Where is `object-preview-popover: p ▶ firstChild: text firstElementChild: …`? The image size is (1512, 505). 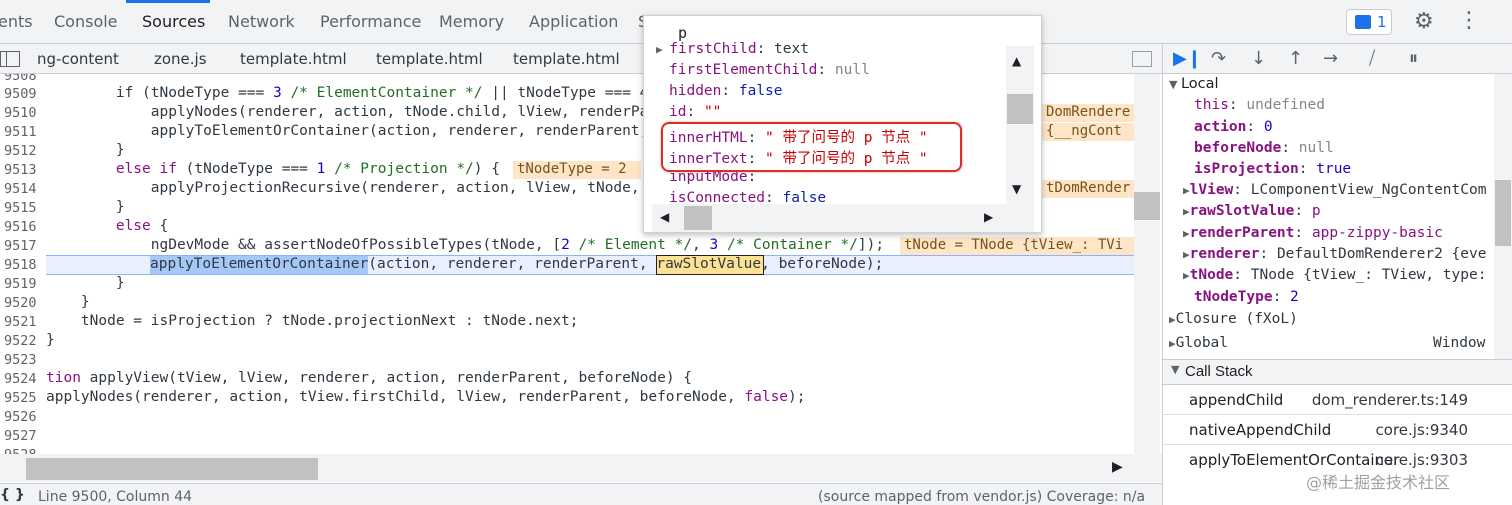 object-preview-popover: p ▶ firstChild: text firstElementChild: … is located at coordinates (842, 124).